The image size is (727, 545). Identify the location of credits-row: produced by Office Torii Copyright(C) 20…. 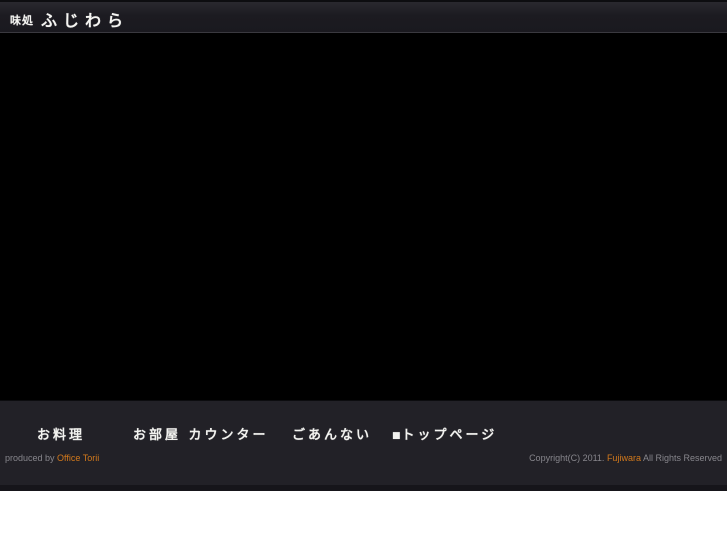
(363, 460).